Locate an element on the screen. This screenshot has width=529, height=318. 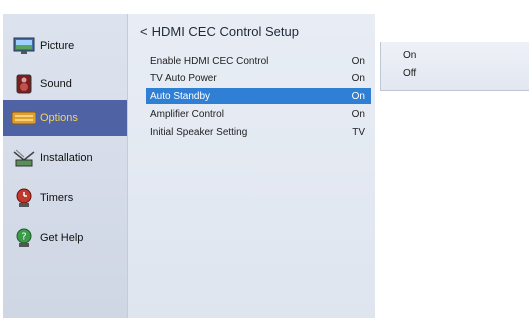
sidebar-item-timers: Timers is located at coordinates (65, 198).